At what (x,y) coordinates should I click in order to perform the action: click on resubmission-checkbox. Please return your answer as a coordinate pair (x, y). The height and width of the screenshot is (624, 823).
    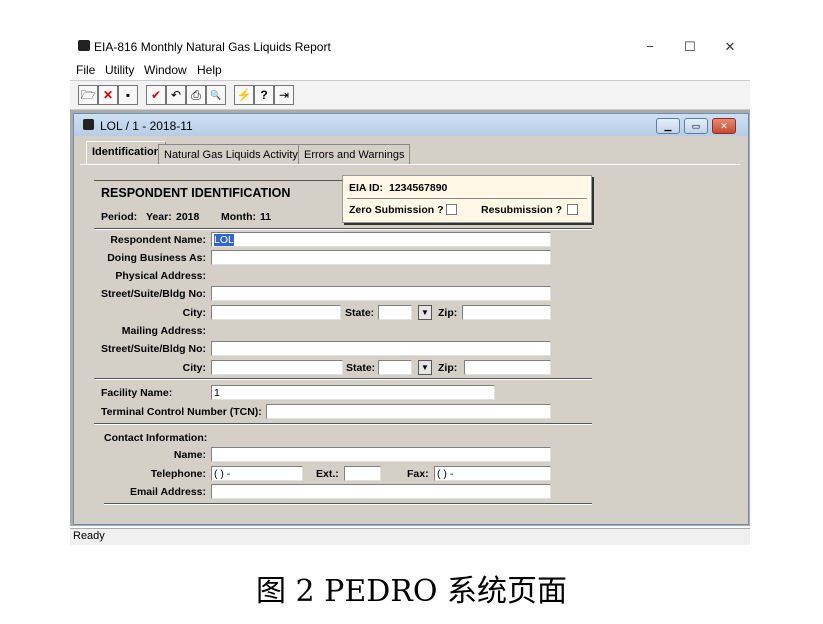
    Looking at the image, I should click on (572, 209).